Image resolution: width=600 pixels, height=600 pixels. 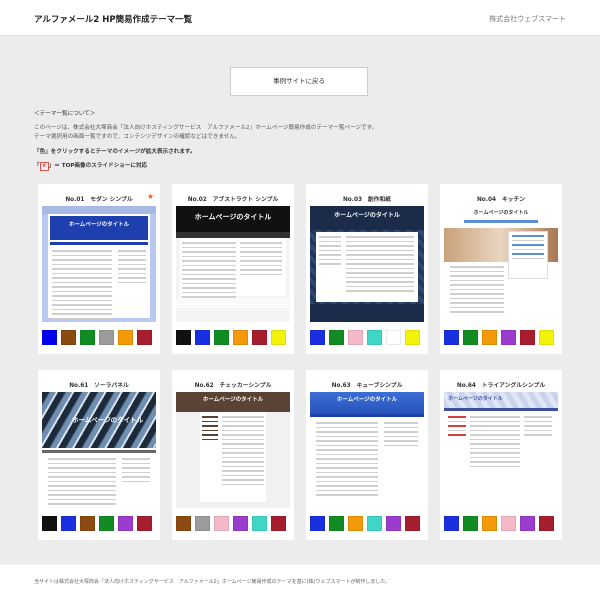 I want to click on theme-card: No.63 キューブシンプル ホームページのタイトル, so click(x=367, y=455).